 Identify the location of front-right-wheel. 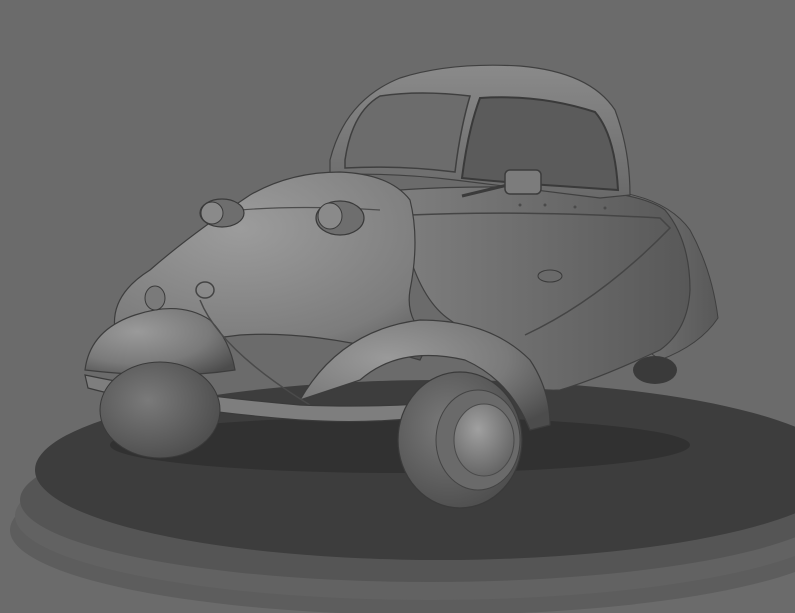
(460, 440).